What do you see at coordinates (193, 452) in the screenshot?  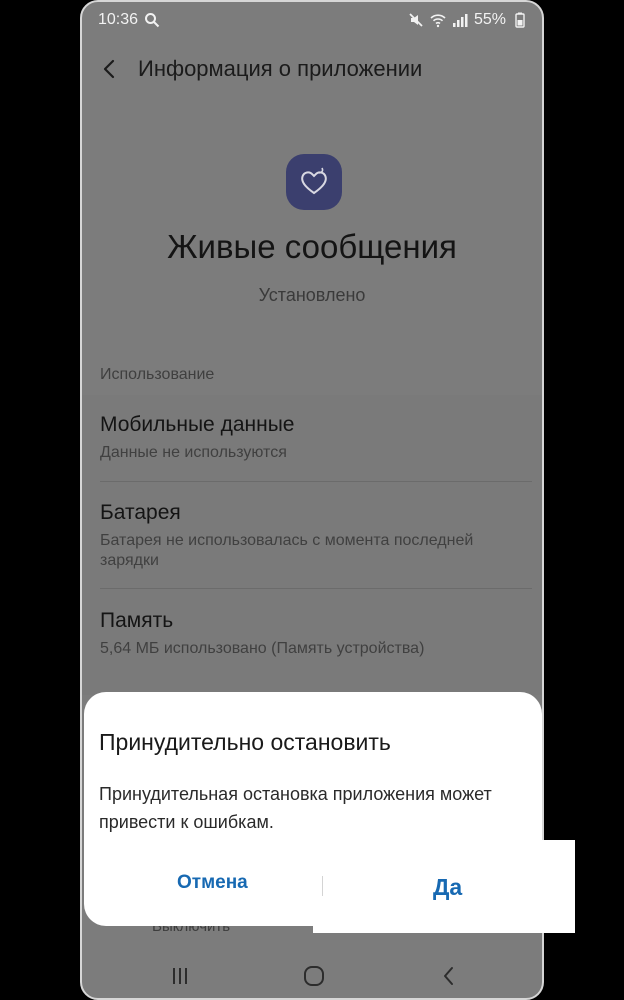 I see `row-subtitle: Данные не используются` at bounding box center [193, 452].